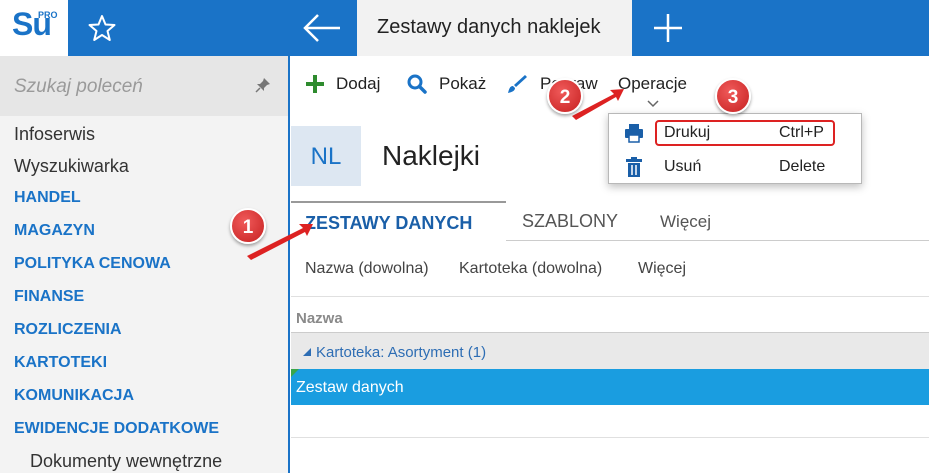 Image resolution: width=929 pixels, height=473 pixels. Describe the element at coordinates (358, 84) in the screenshot. I see `add-button: Dodaj` at that location.